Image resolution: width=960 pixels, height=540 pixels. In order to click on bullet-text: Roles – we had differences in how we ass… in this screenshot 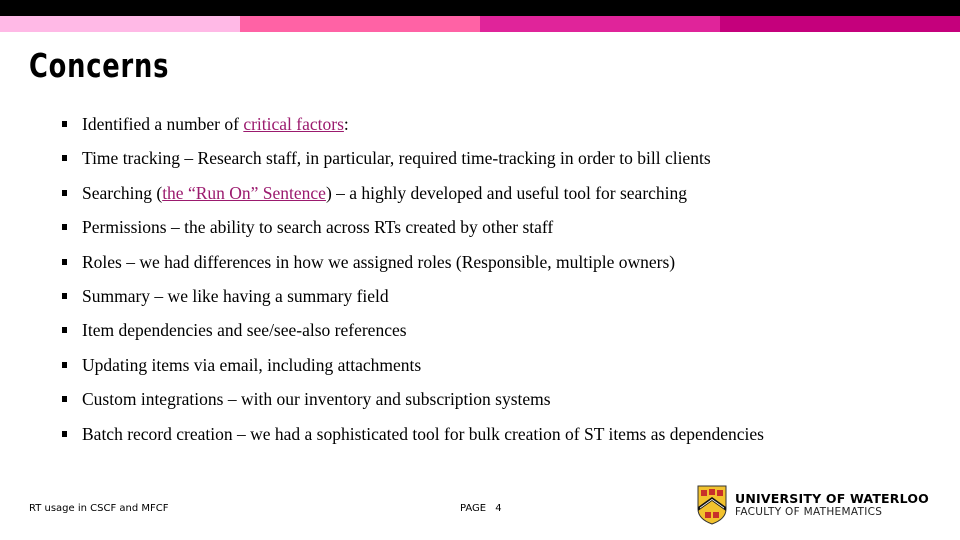, I will do `click(379, 261)`.